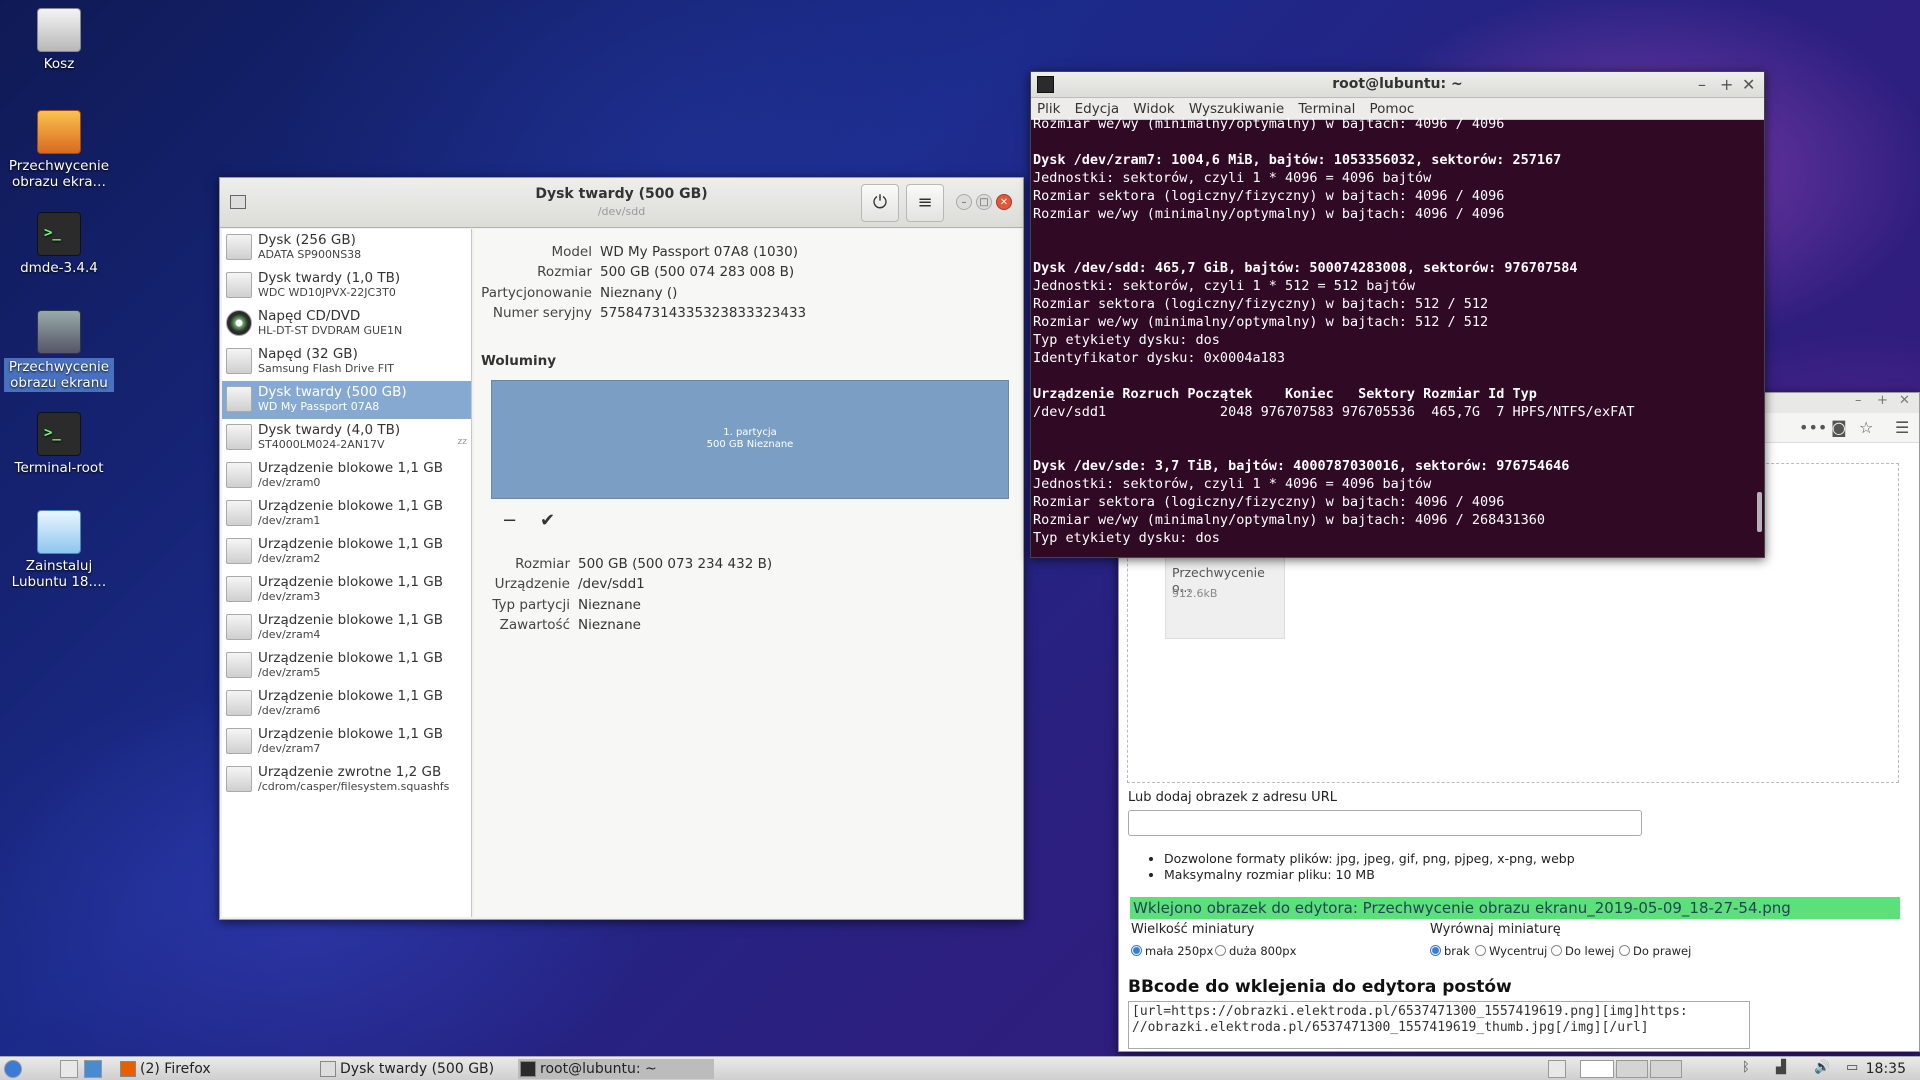 Image resolution: width=1920 pixels, height=1080 pixels. Describe the element at coordinates (307, 240) in the screenshot. I see `drive-name: Dysk (256 GB)` at that location.